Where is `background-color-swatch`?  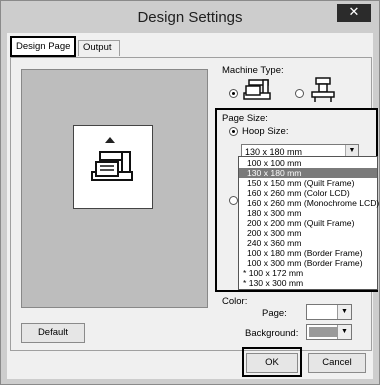 background-color-swatch is located at coordinates (323, 332).